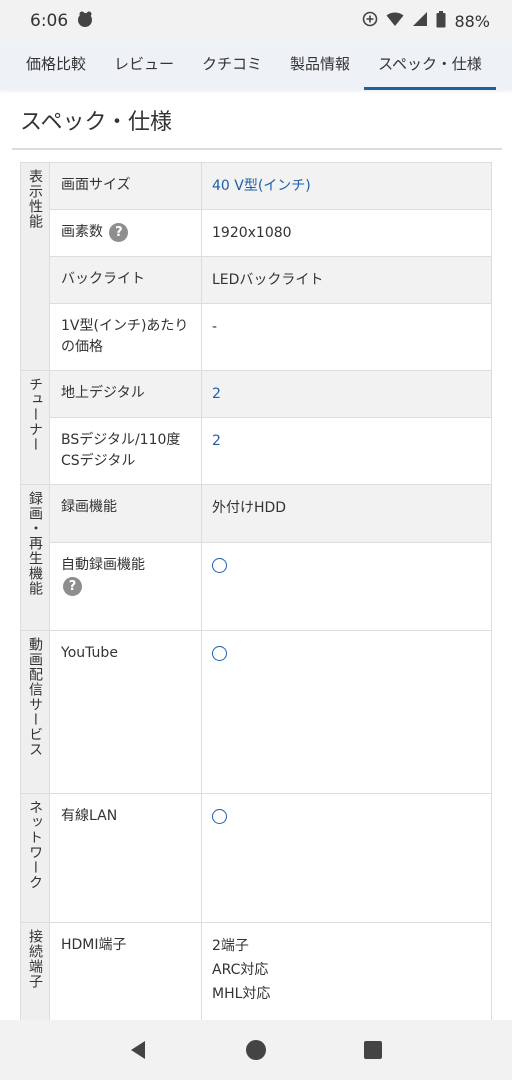  Describe the element at coordinates (257, 149) in the screenshot. I see `title-divider` at that location.